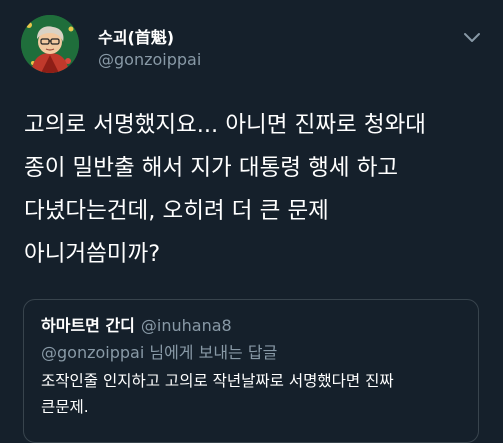  I want to click on quoted-tweet-text: 조작인줄 인지하고 고의로 작년날짜로 서명했다면 진짜 큰문제., so click(253, 394).